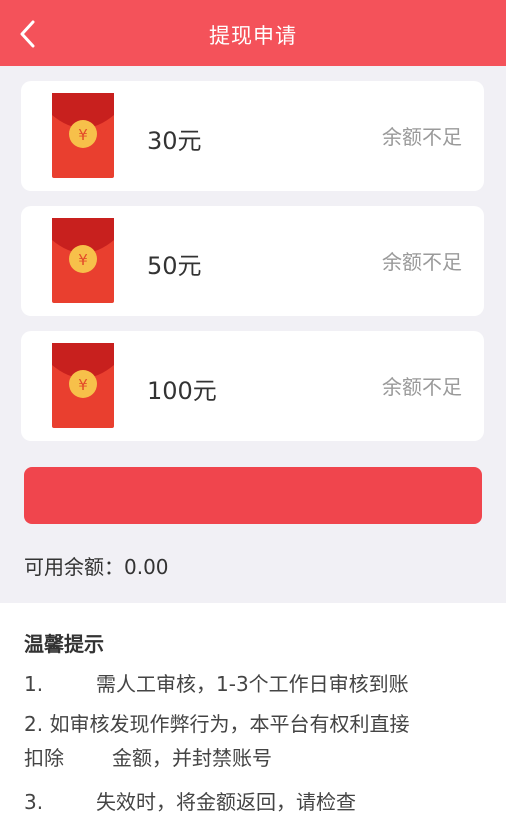  Describe the element at coordinates (182, 391) in the screenshot. I see `option-amount: 100元` at that location.